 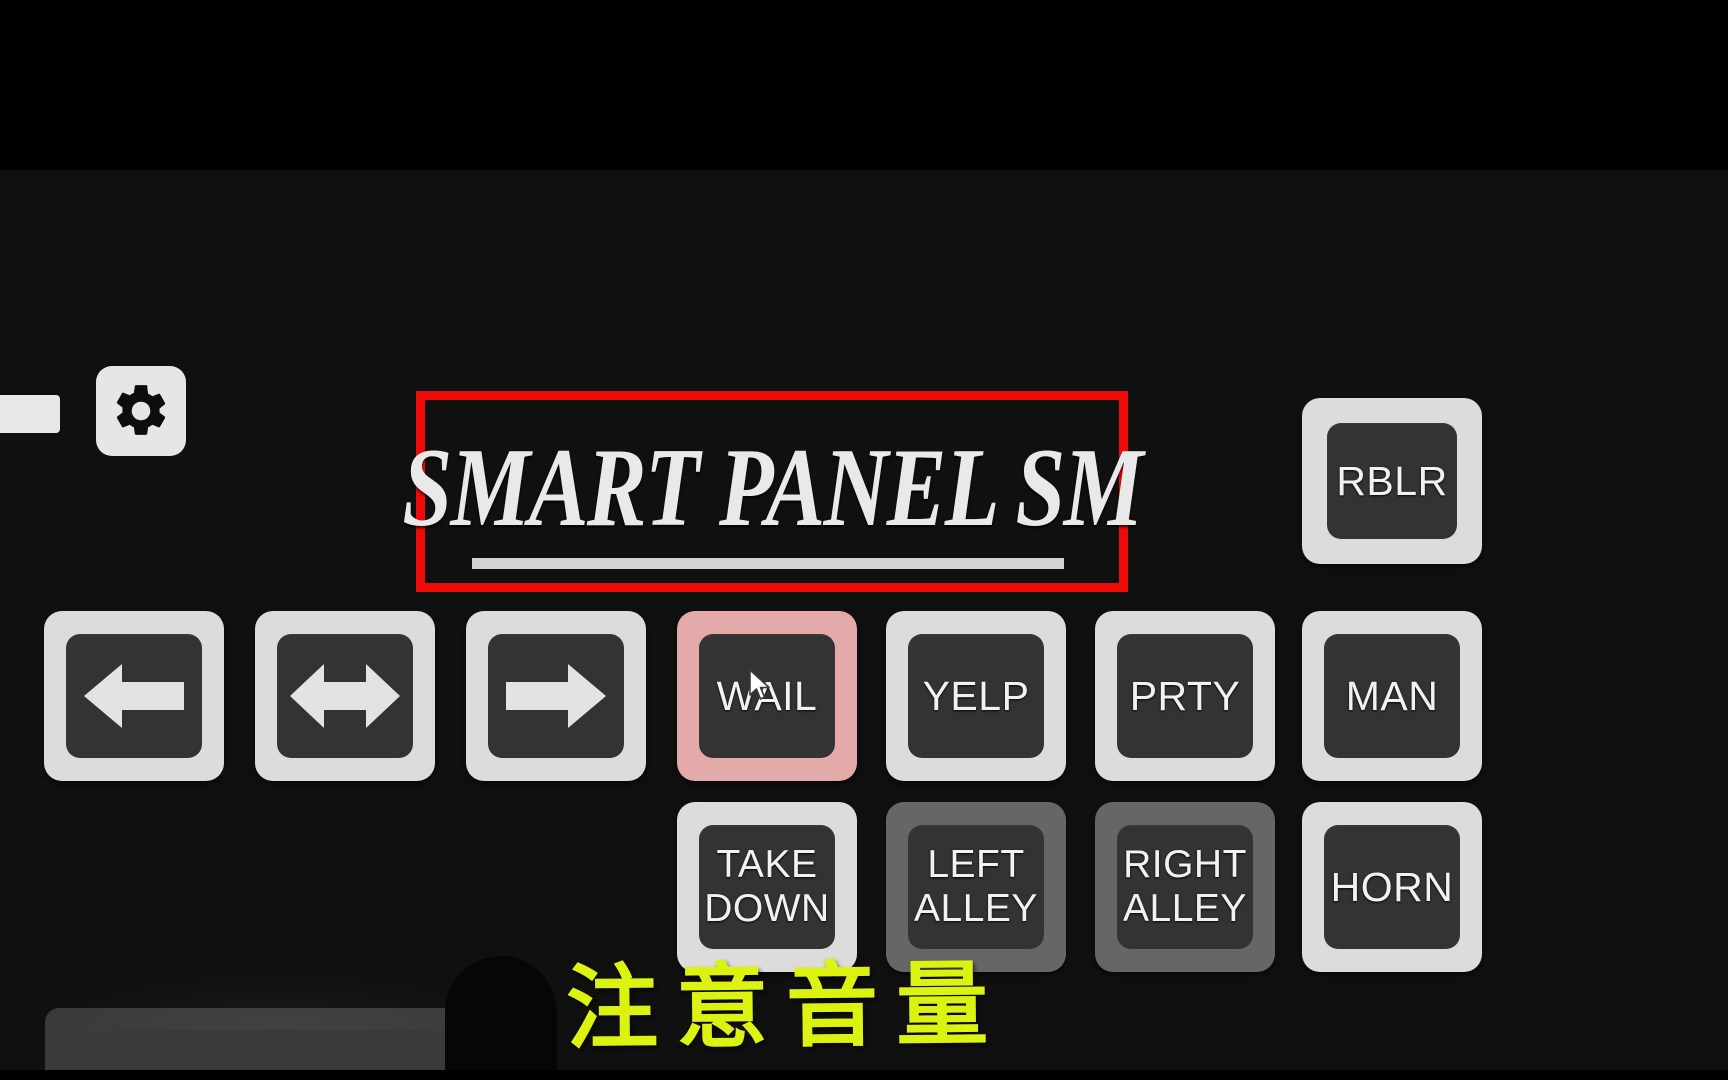 I want to click on horn-label: HORN, so click(x=1392, y=886).